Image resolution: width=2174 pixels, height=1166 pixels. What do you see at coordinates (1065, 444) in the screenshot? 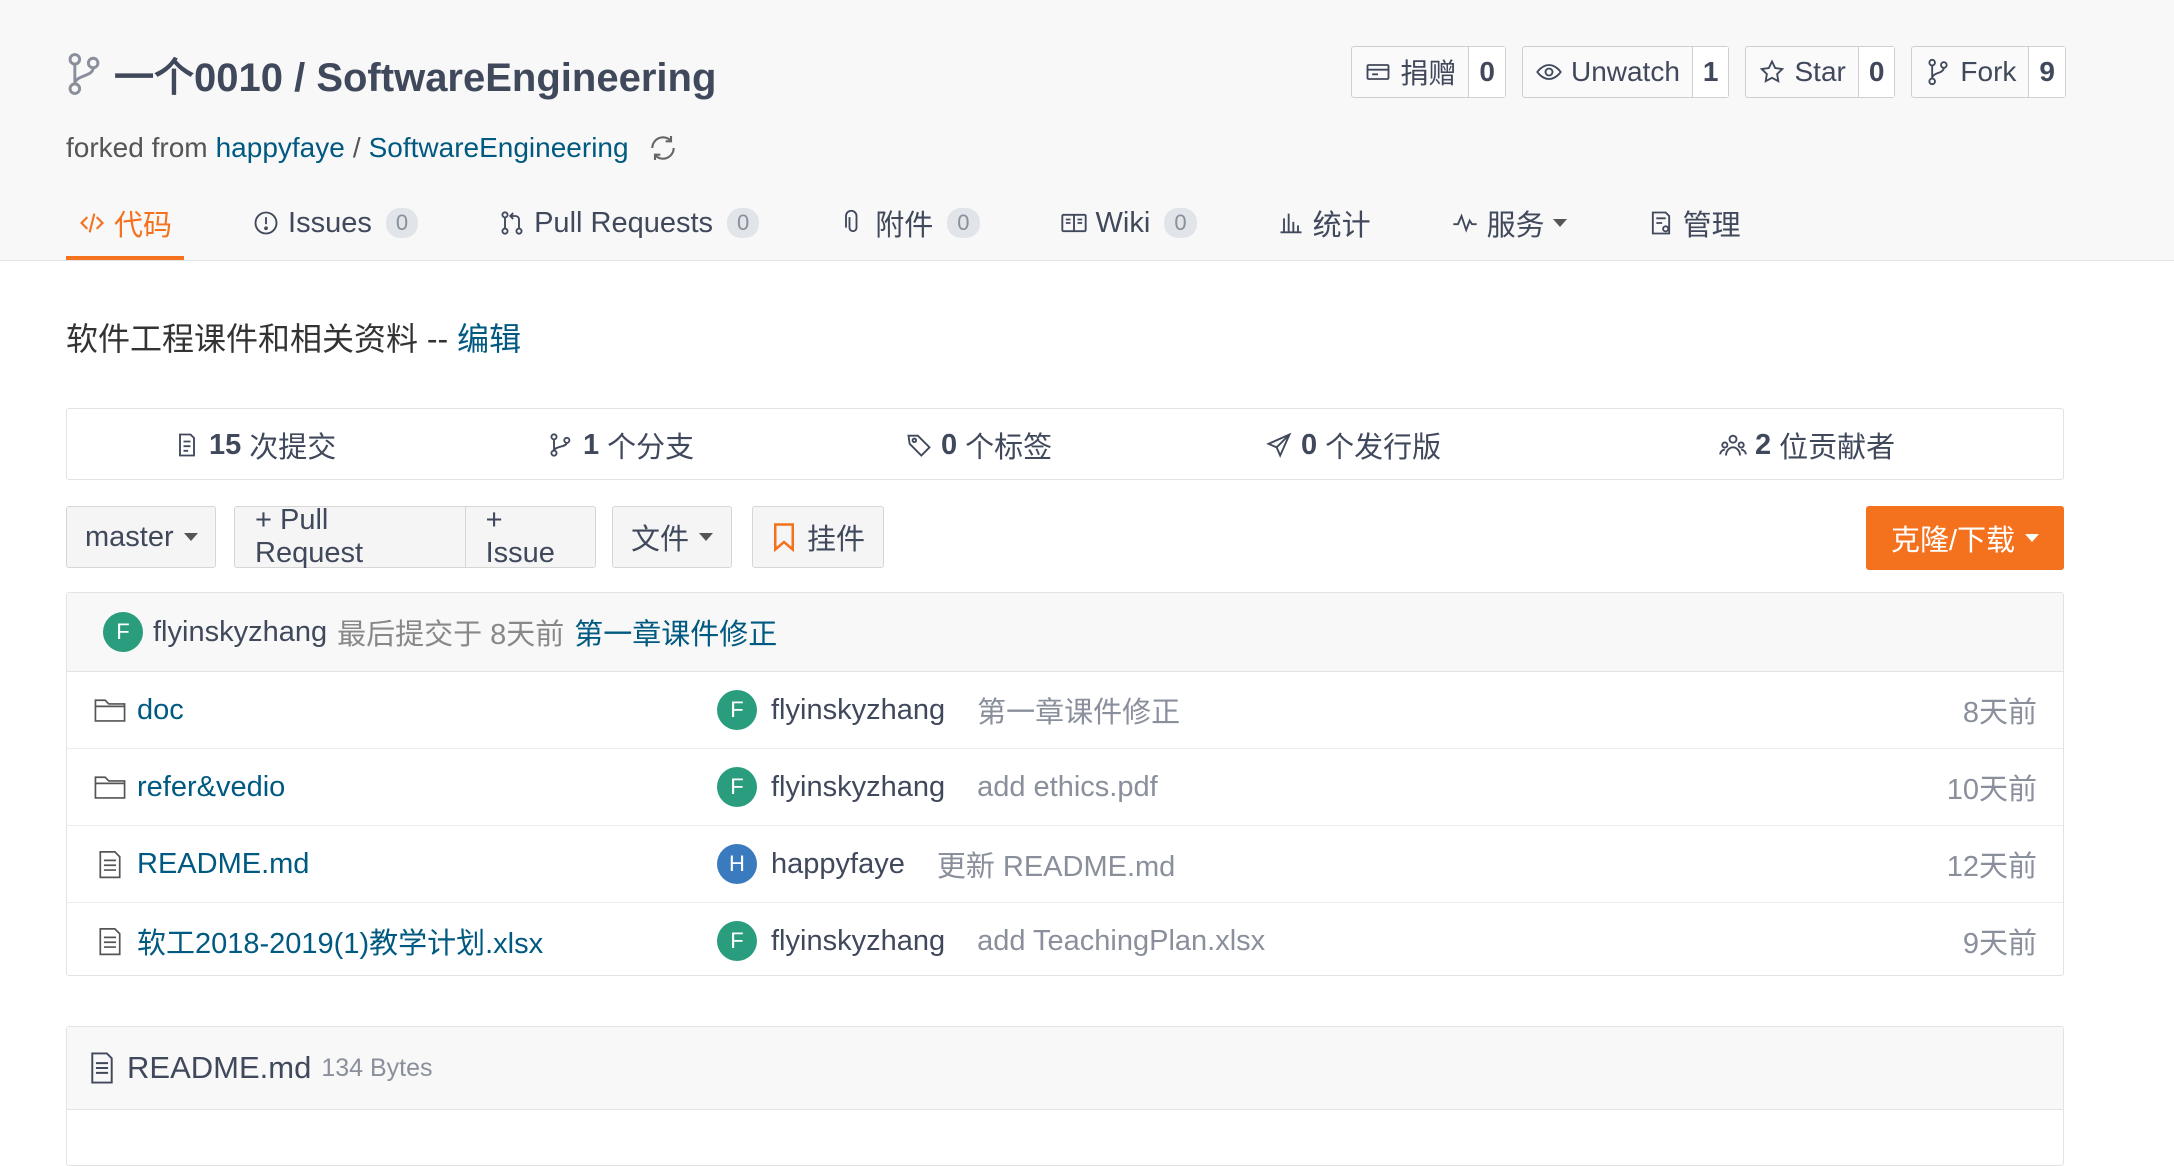
I see `repo-stats-bar: 15 次提交 1 个分支 0 个标签 0 个发行版 2 位贡献者` at bounding box center [1065, 444].